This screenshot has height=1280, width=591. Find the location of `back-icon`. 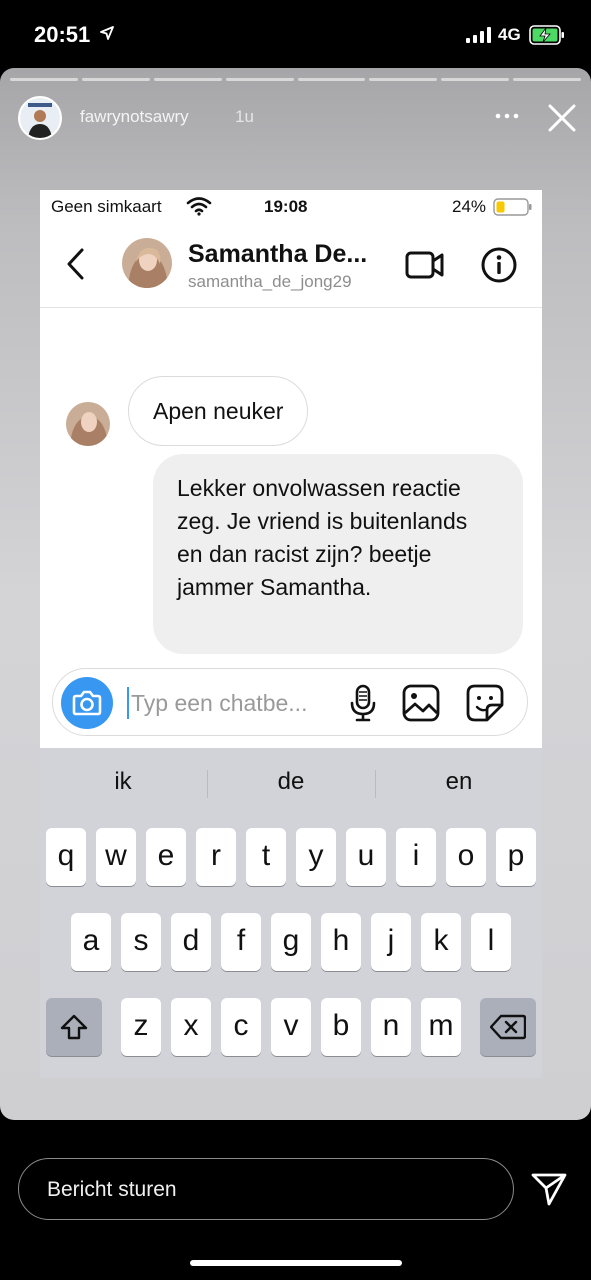

back-icon is located at coordinates (76, 264).